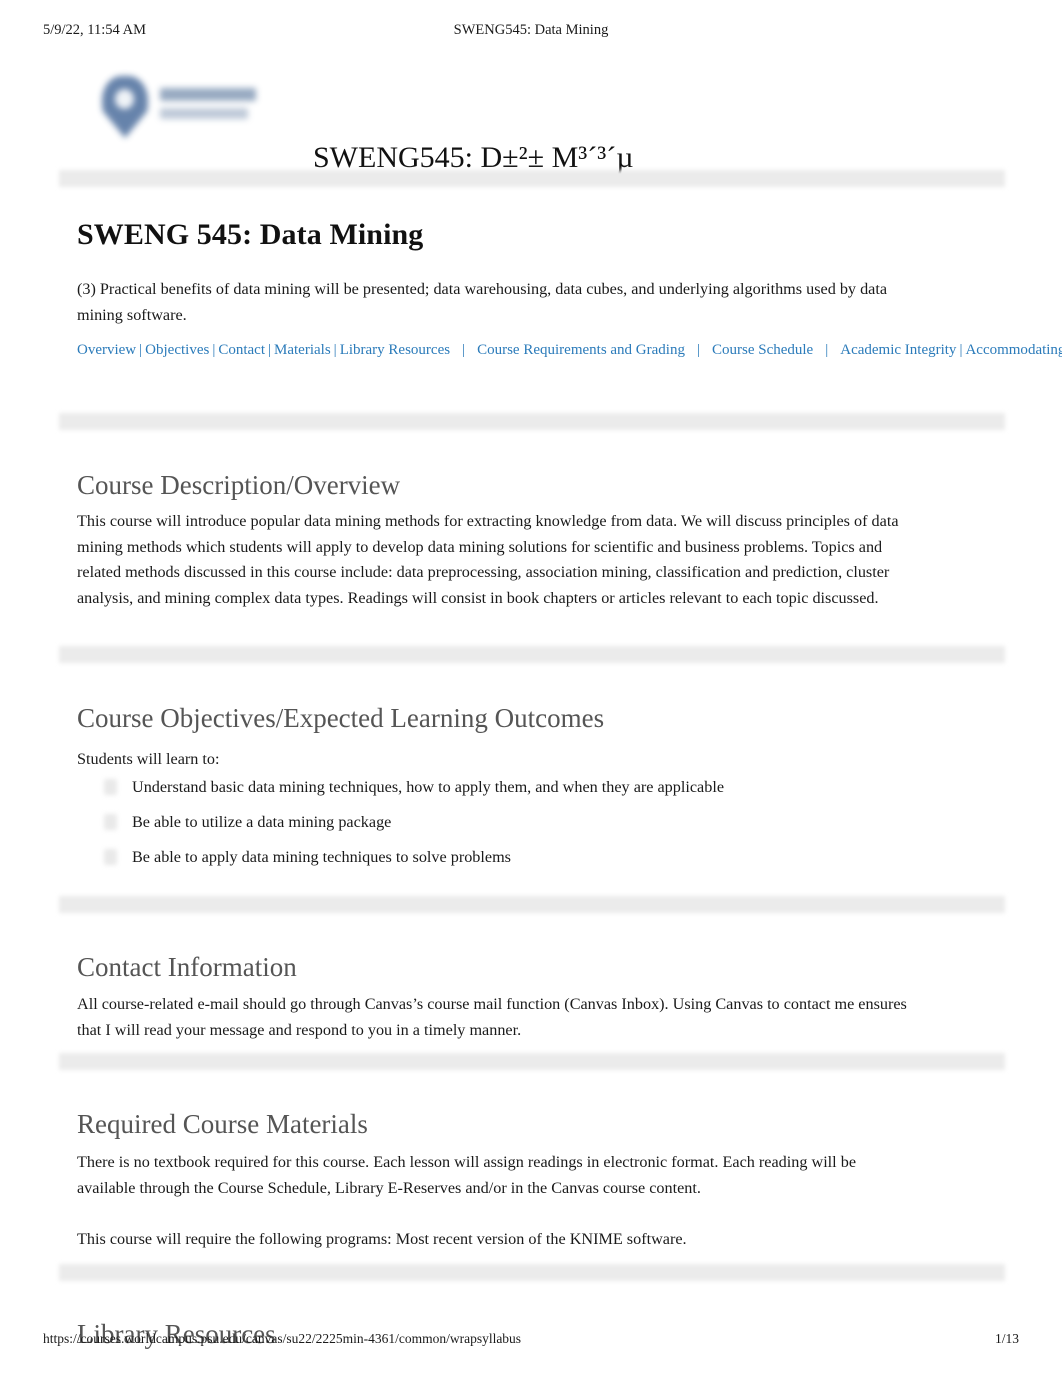 The width and height of the screenshot is (1062, 1377). I want to click on logo-wordmark-line1, so click(208, 94).